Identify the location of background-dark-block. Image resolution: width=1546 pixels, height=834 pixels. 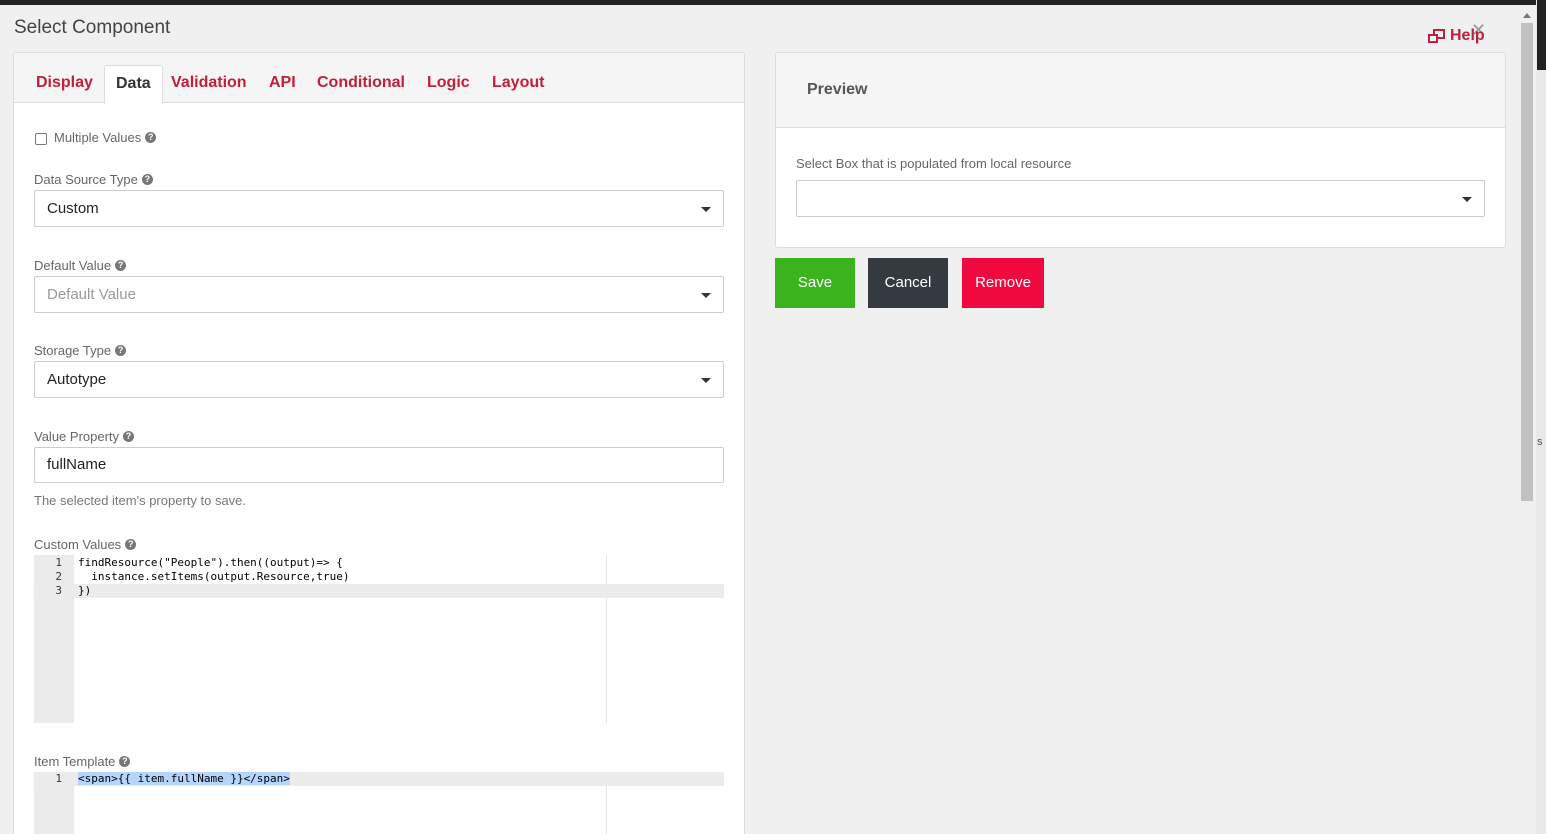
(1541, 35).